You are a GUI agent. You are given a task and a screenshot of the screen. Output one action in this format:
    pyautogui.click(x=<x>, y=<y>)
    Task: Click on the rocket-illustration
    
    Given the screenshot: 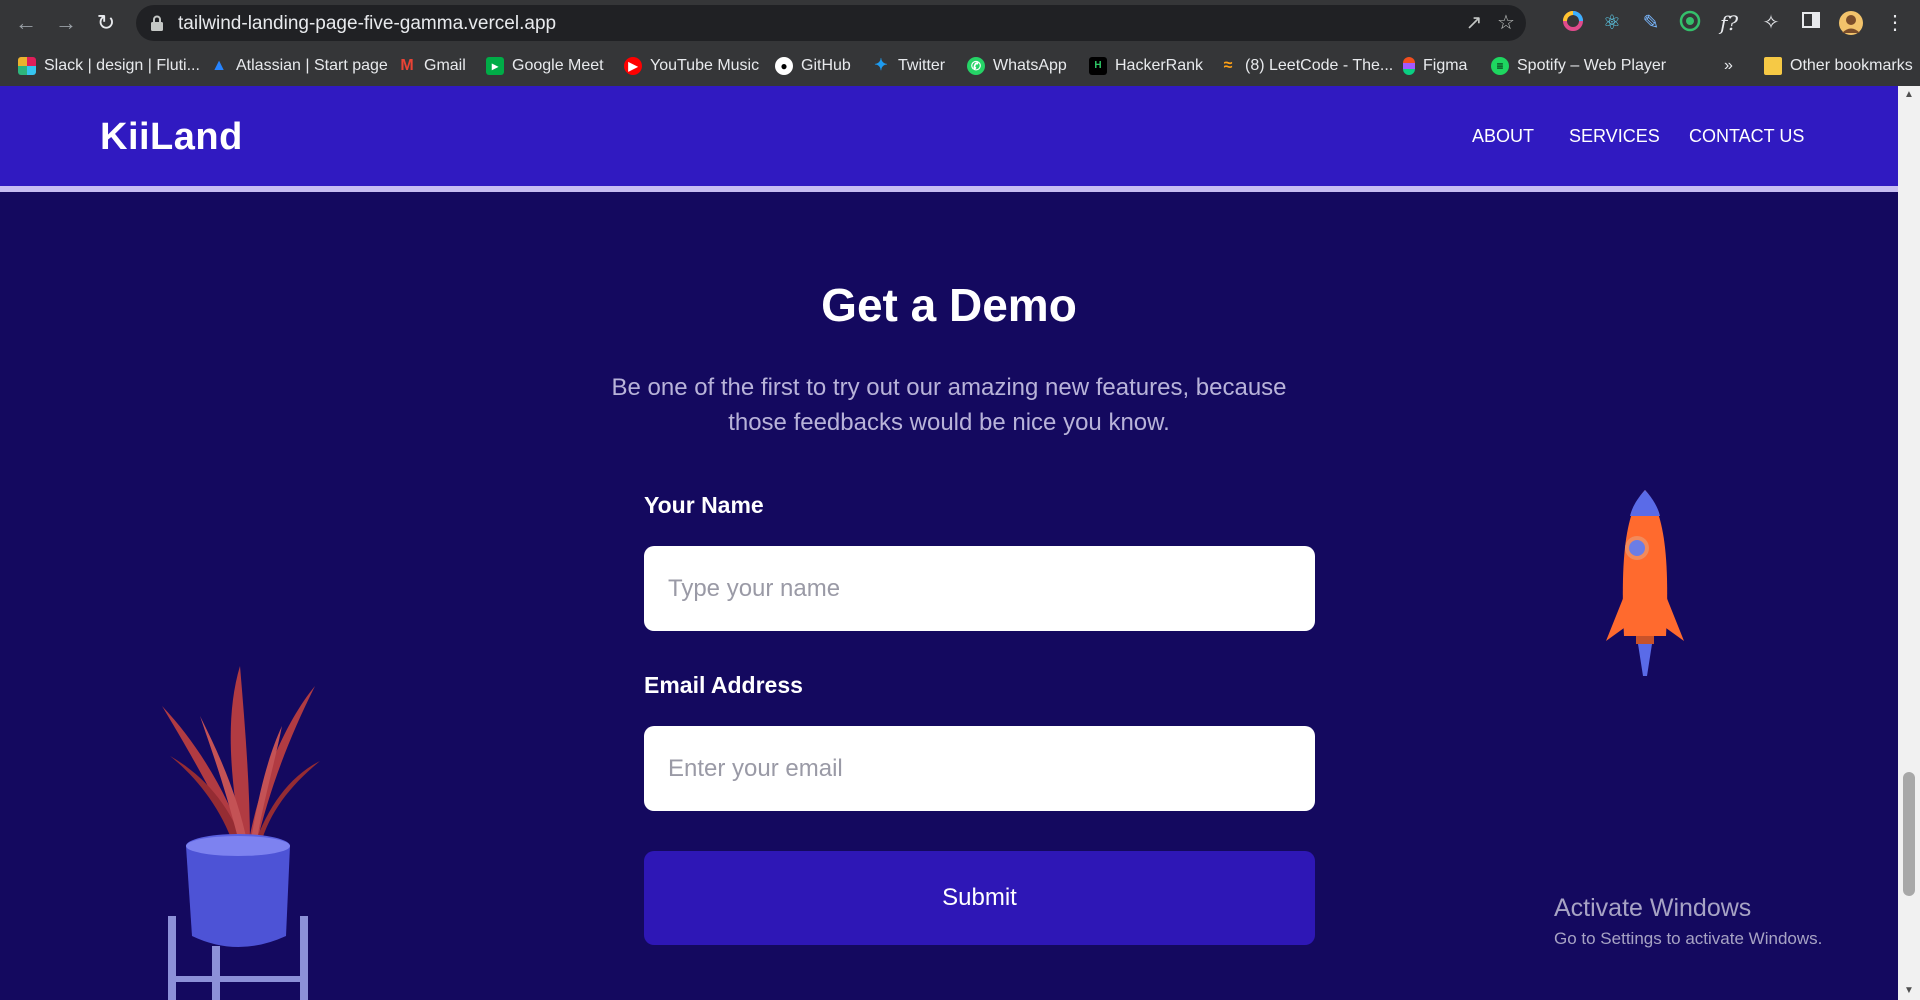 What is the action you would take?
    pyautogui.click(x=1645, y=583)
    